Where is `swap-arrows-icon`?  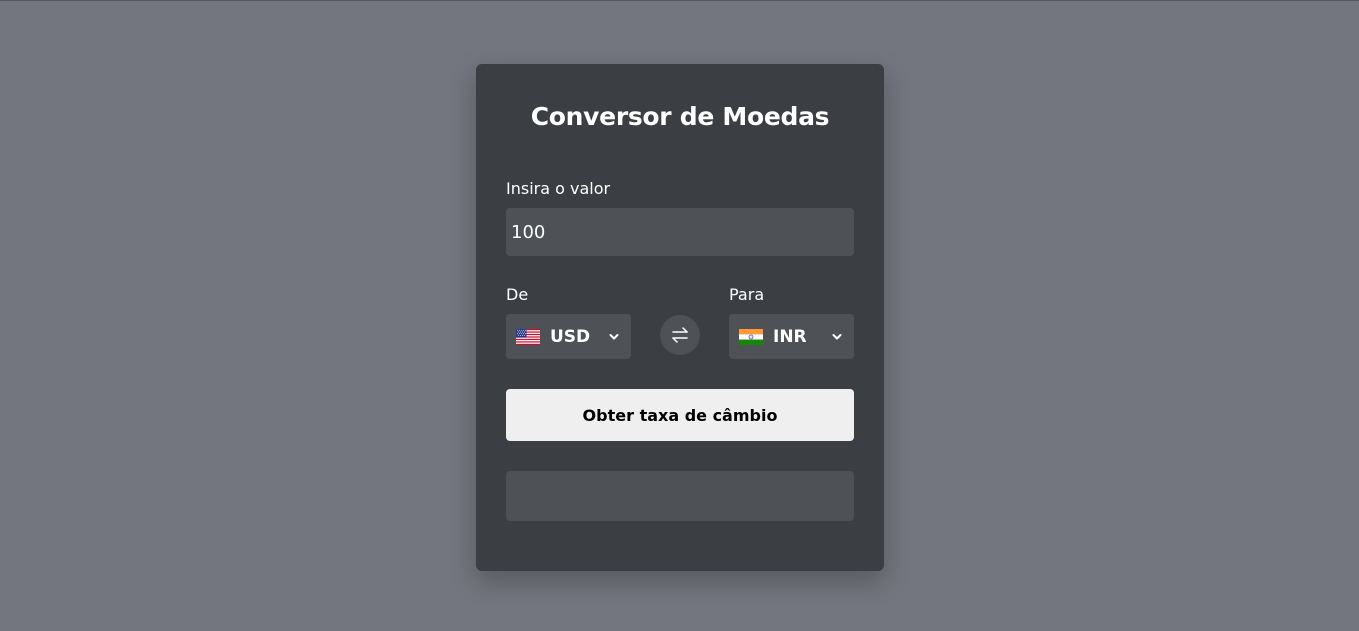
swap-arrows-icon is located at coordinates (680, 335).